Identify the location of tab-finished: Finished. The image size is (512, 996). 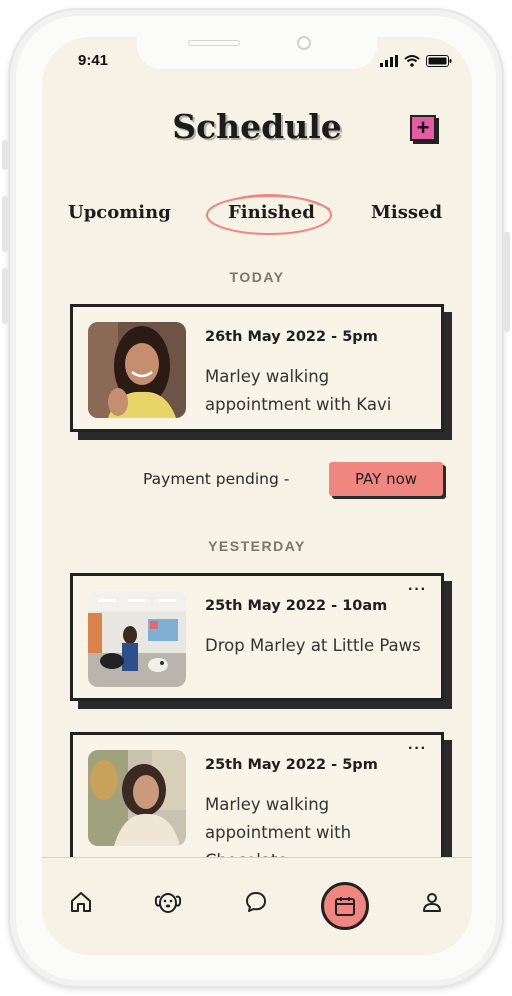
(271, 212).